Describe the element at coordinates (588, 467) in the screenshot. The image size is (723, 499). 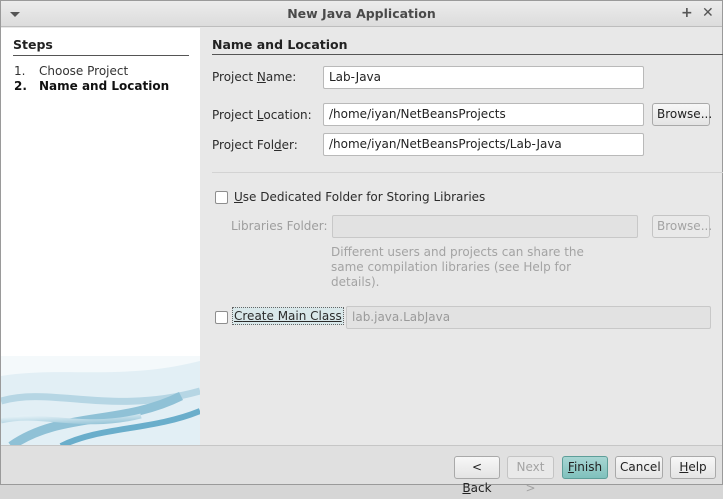
I see `button-label: inish` at that location.